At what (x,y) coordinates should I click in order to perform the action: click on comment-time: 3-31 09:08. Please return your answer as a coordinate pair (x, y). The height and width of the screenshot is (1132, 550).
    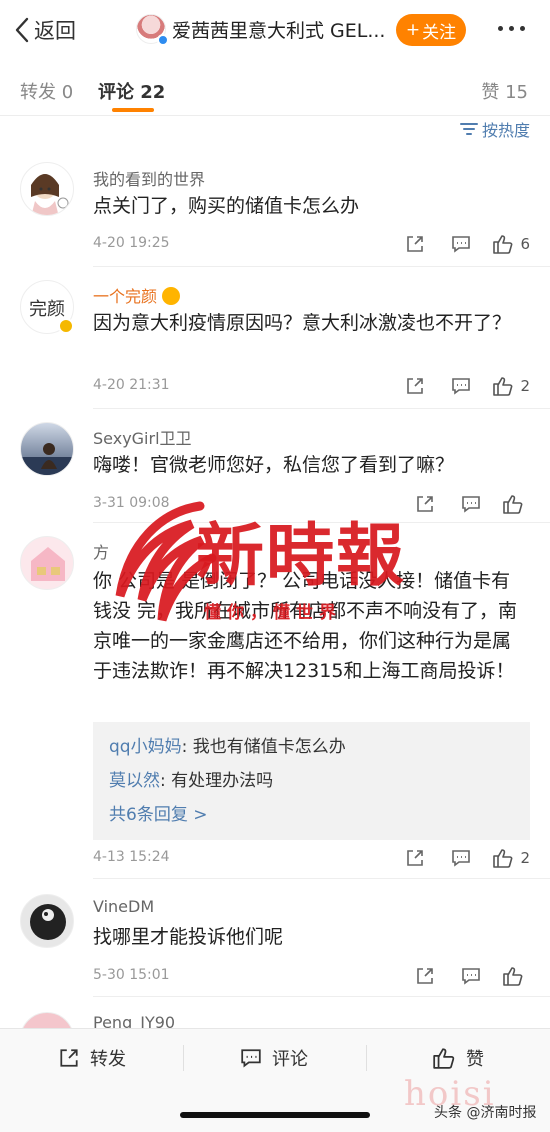
    Looking at the image, I should click on (131, 503).